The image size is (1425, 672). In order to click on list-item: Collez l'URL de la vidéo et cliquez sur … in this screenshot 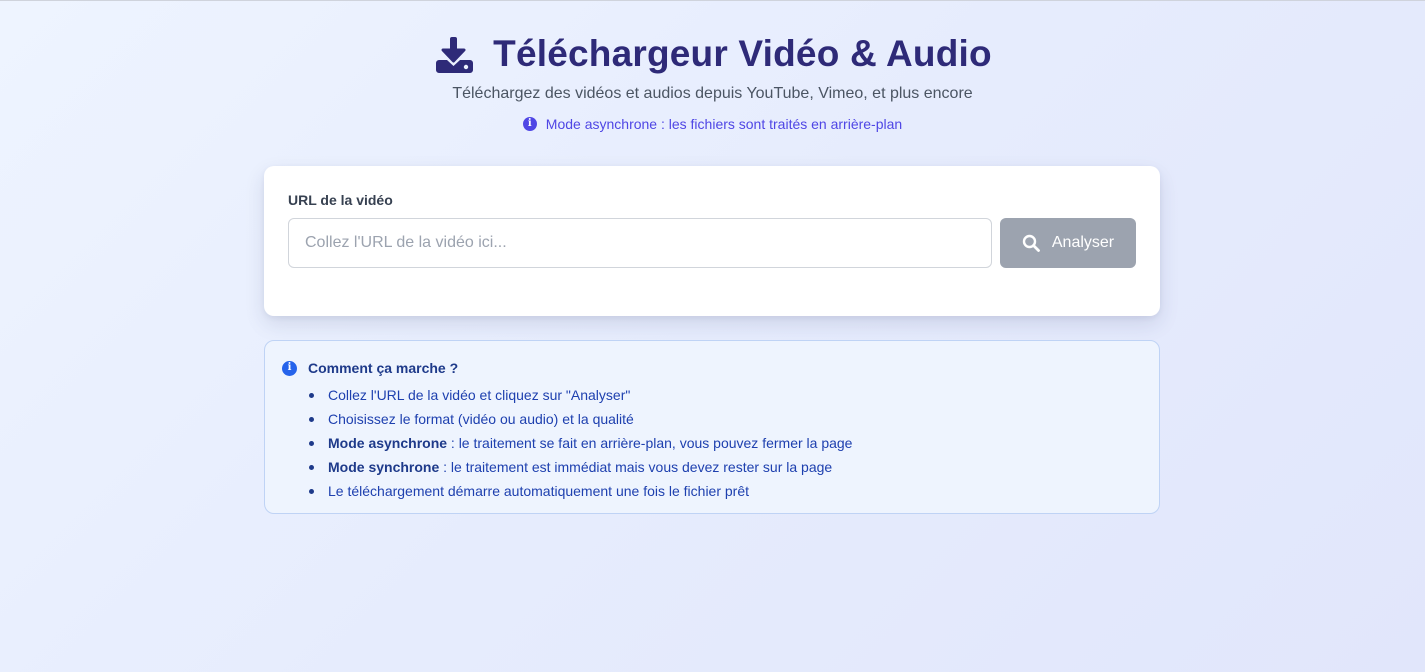, I will do `click(580, 395)`.